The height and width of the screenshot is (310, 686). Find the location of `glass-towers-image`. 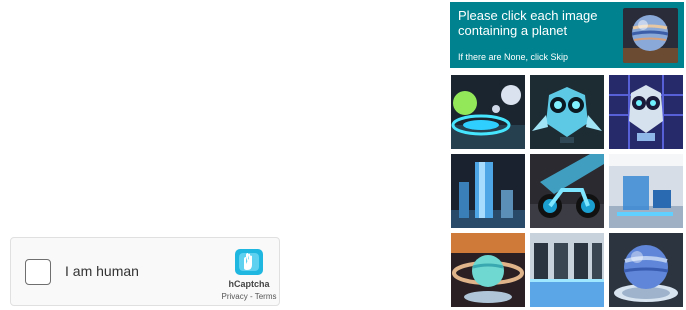

glass-towers-image is located at coordinates (488, 191).